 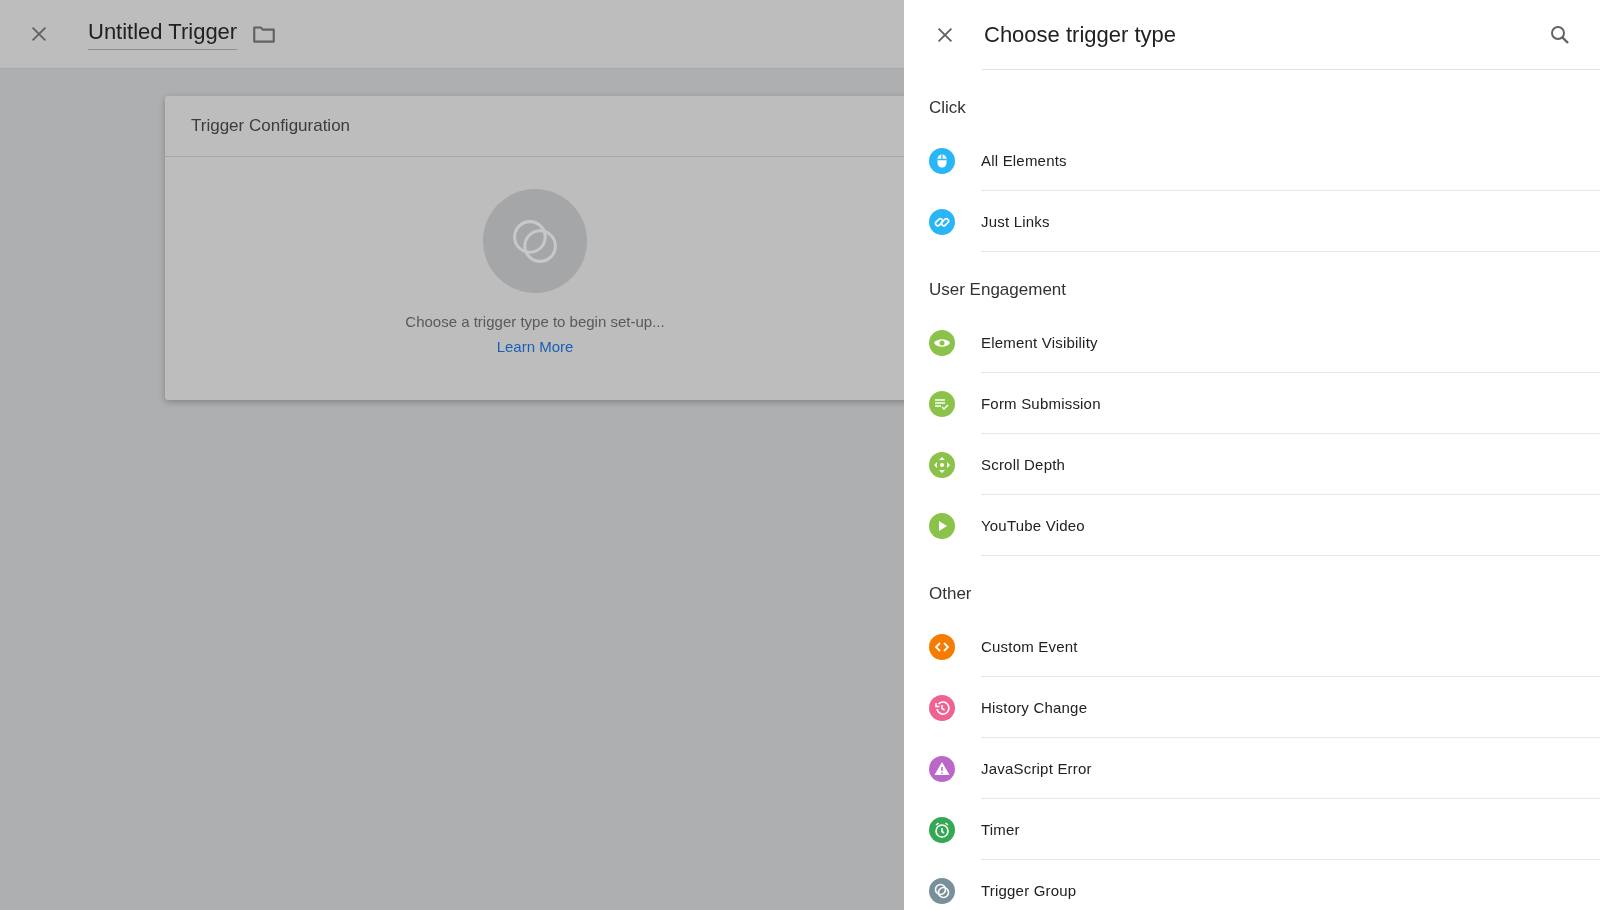 I want to click on panel-title: Choose trigger type, so click(x=1080, y=35).